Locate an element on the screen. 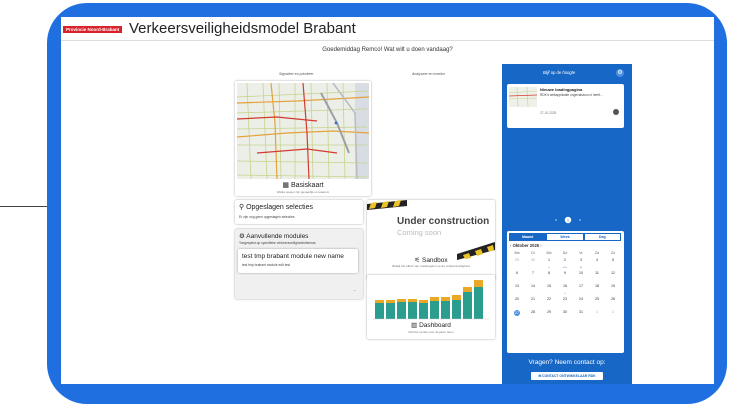 This screenshot has height=410, width=741. tab-month: Maand is located at coordinates (528, 237).